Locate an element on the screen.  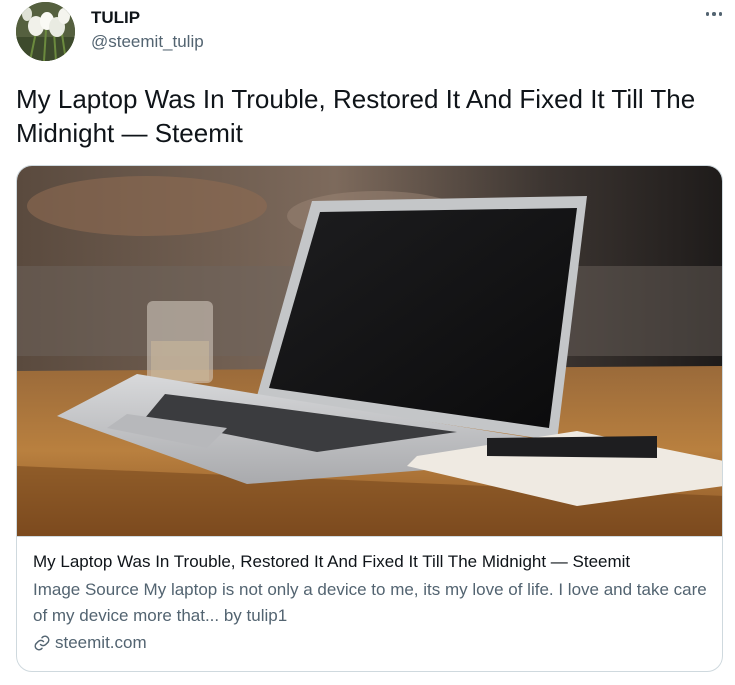
link-icon is located at coordinates (42, 643).